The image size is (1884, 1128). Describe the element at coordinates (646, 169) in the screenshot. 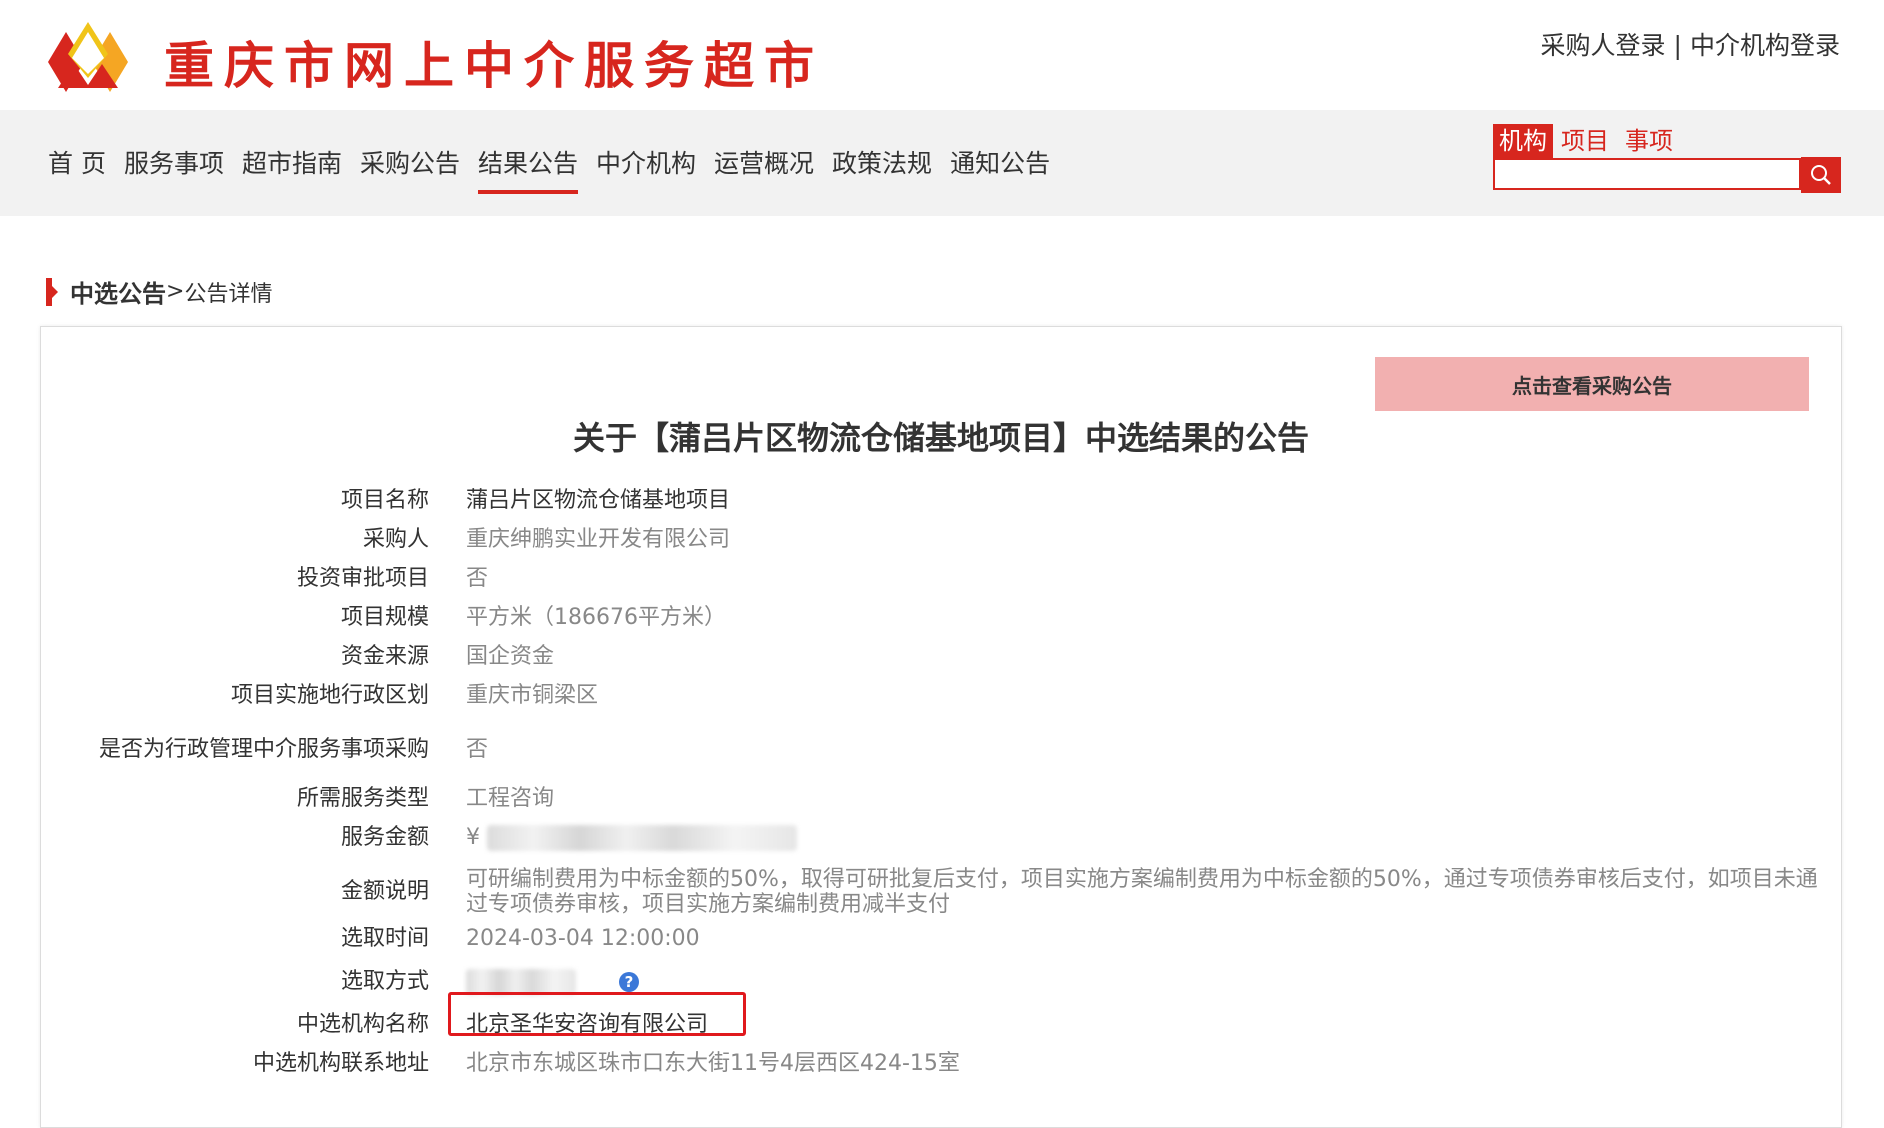

I see `nav-item-agencies: 中介机构` at that location.